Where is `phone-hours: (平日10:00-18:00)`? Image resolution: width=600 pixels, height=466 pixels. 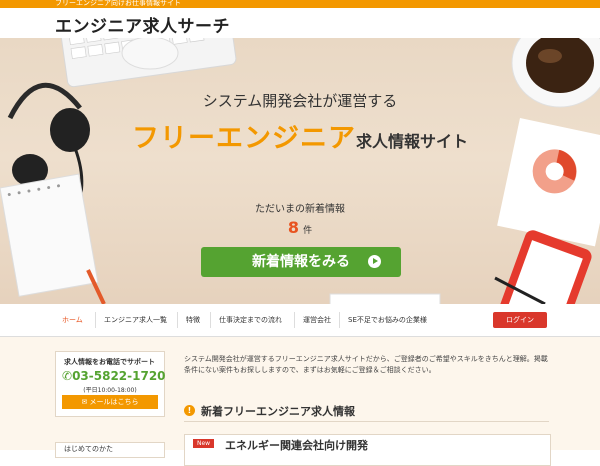 phone-hours: (平日10:00-18:00) is located at coordinates (110, 390).